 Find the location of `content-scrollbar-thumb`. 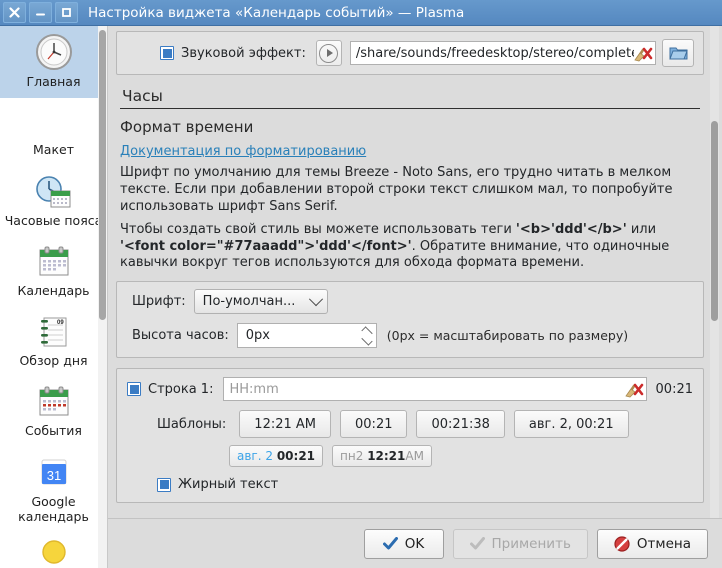

content-scrollbar-thumb is located at coordinates (714, 221).